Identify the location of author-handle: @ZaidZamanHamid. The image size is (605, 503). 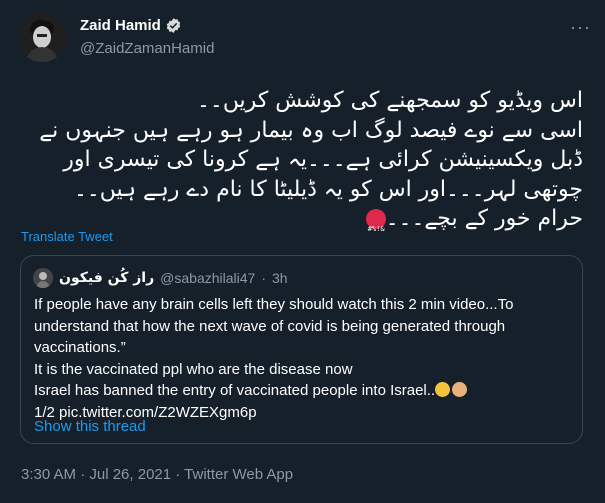
(147, 48).